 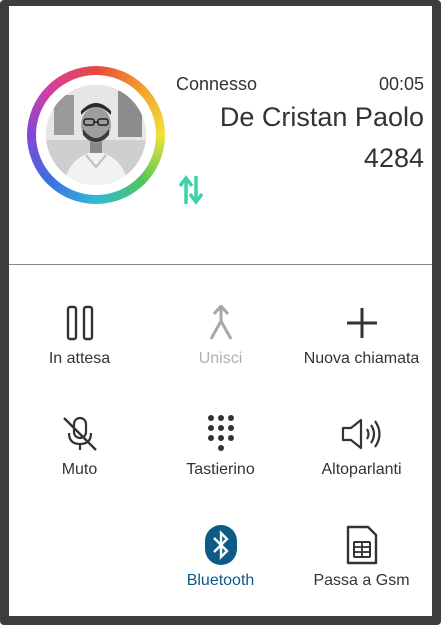 What do you see at coordinates (361, 358) in the screenshot?
I see `new-call-label: Nuova chiamata` at bounding box center [361, 358].